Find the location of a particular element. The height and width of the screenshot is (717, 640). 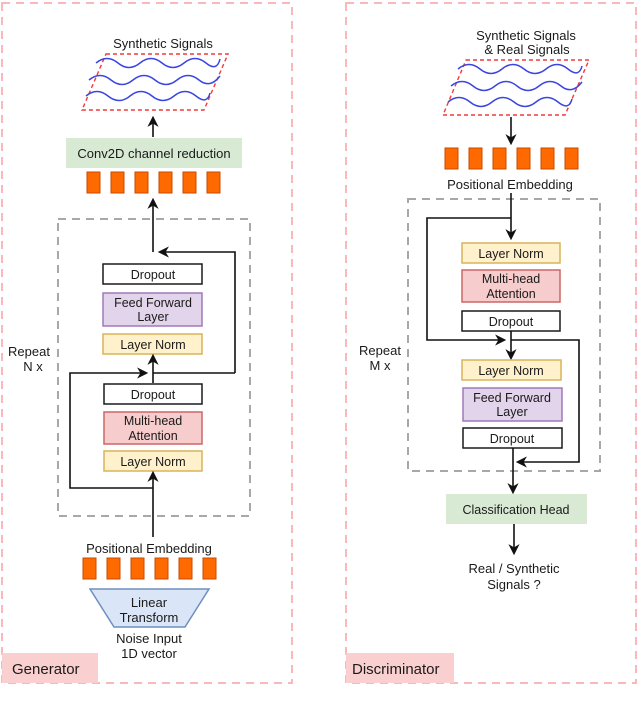

noise-input-label-2: 1D vector is located at coordinates (149, 653).